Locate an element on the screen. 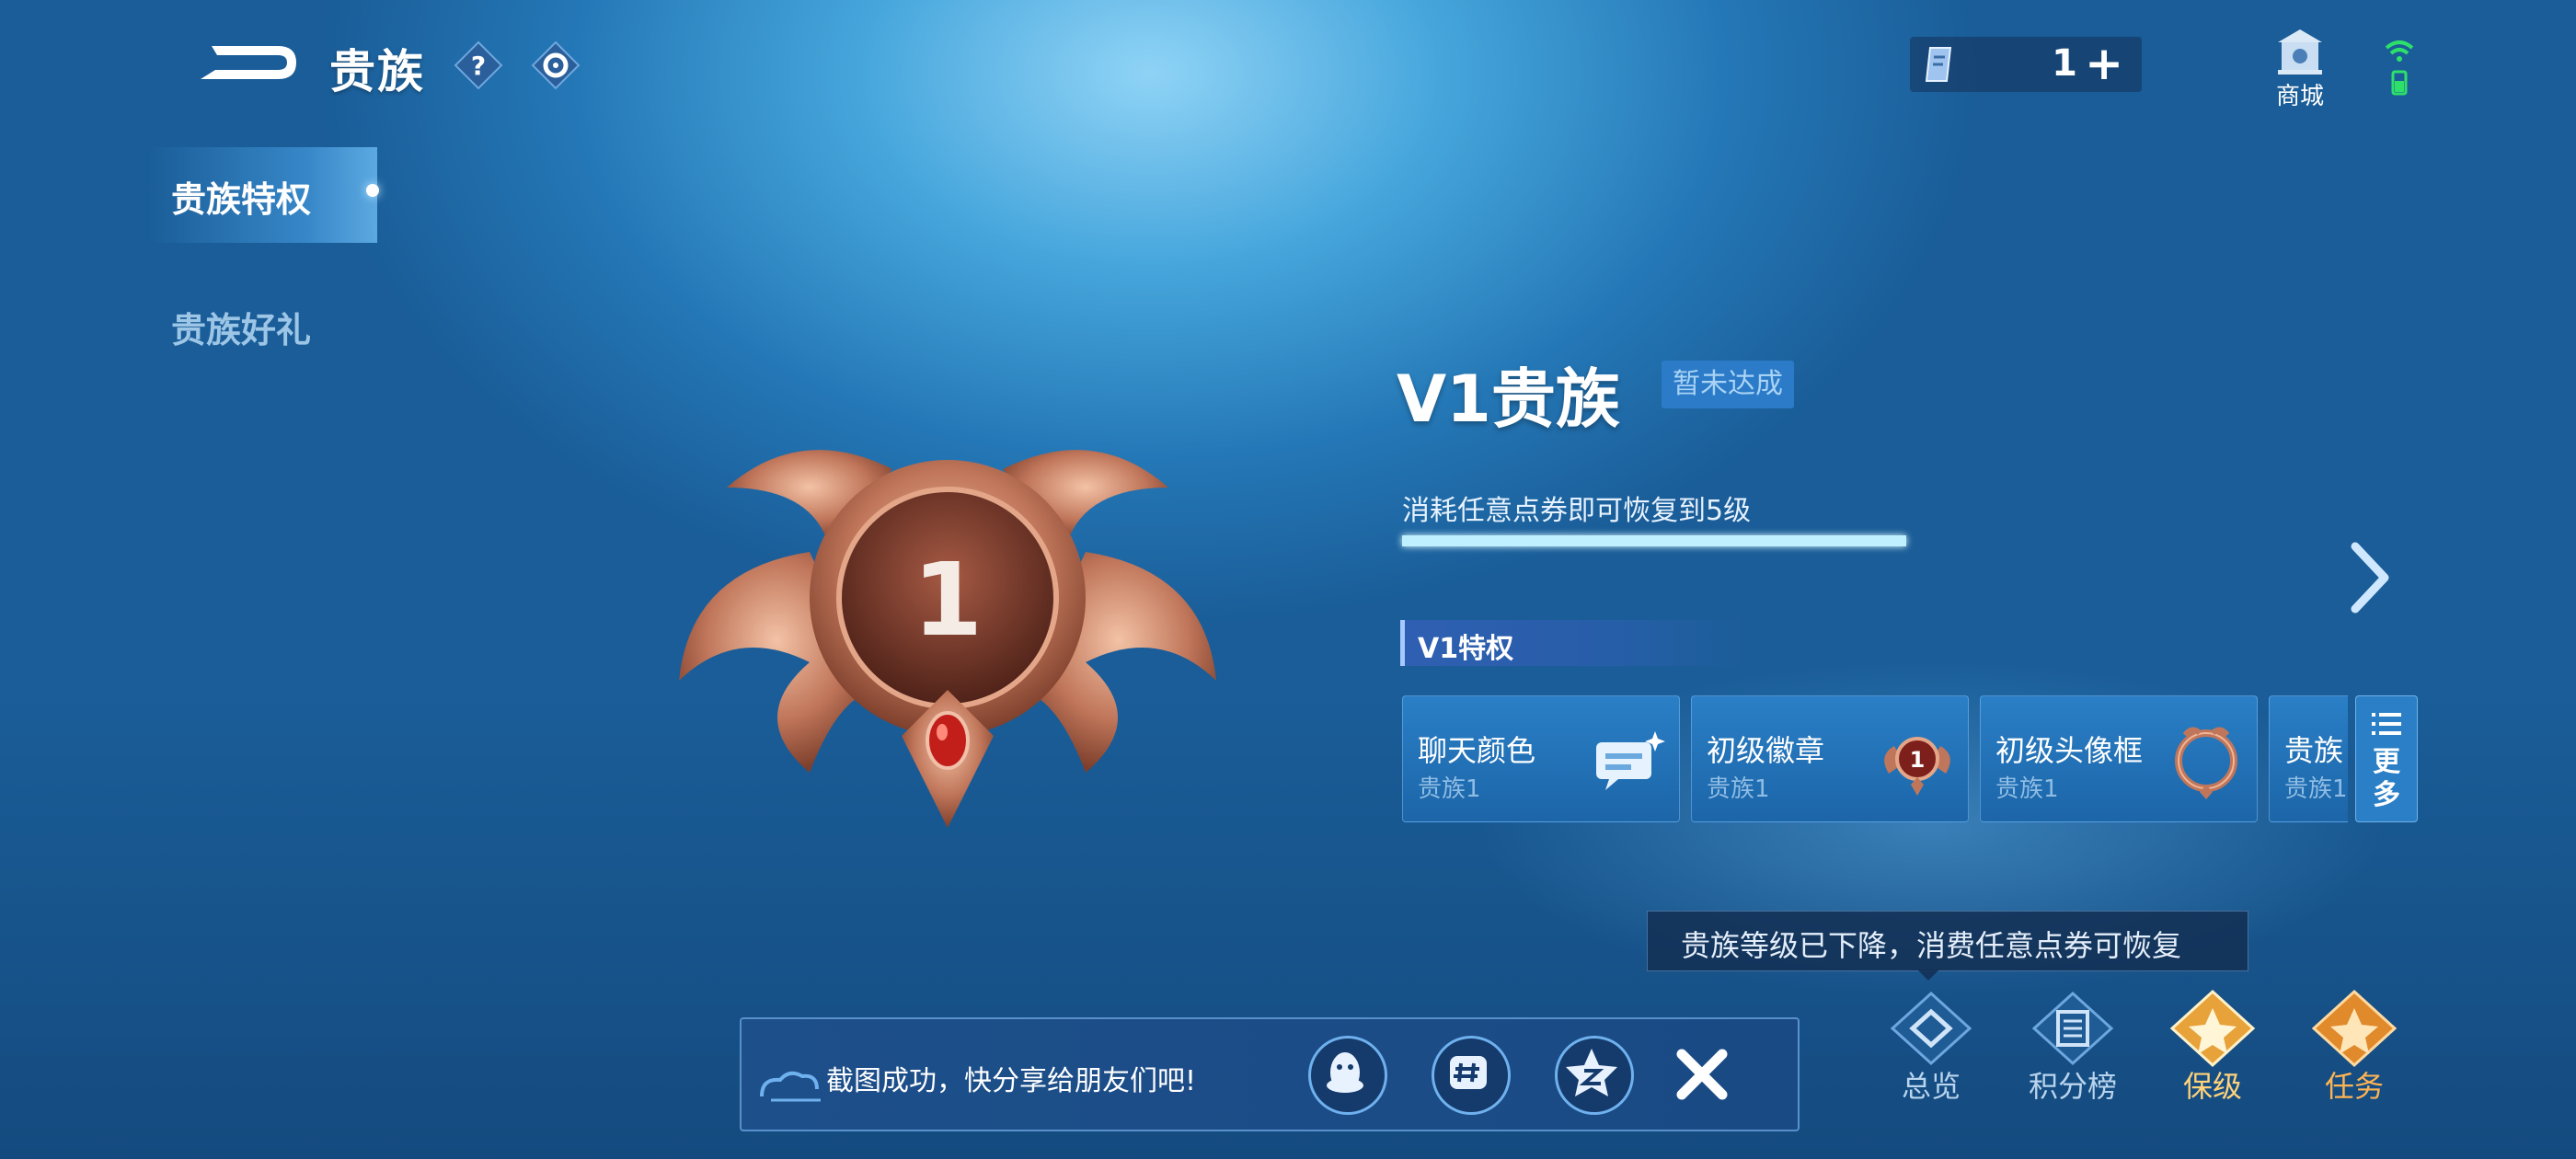  privilege-card-avatar-frame: 初级头像框 贵族1 is located at coordinates (2119, 758).